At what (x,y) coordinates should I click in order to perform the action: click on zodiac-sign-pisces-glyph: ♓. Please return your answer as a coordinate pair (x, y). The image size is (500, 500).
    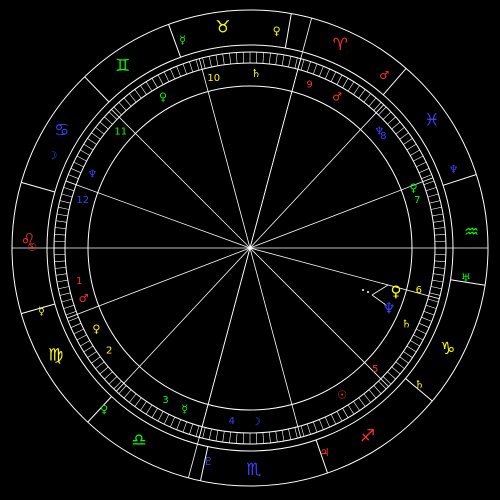
    Looking at the image, I should click on (431, 121).